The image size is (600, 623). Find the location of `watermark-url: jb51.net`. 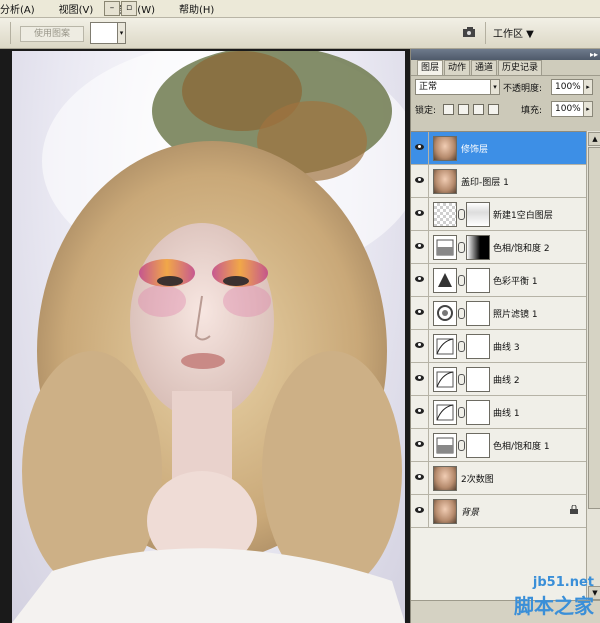

watermark-url: jb51.net is located at coordinates (563, 582).